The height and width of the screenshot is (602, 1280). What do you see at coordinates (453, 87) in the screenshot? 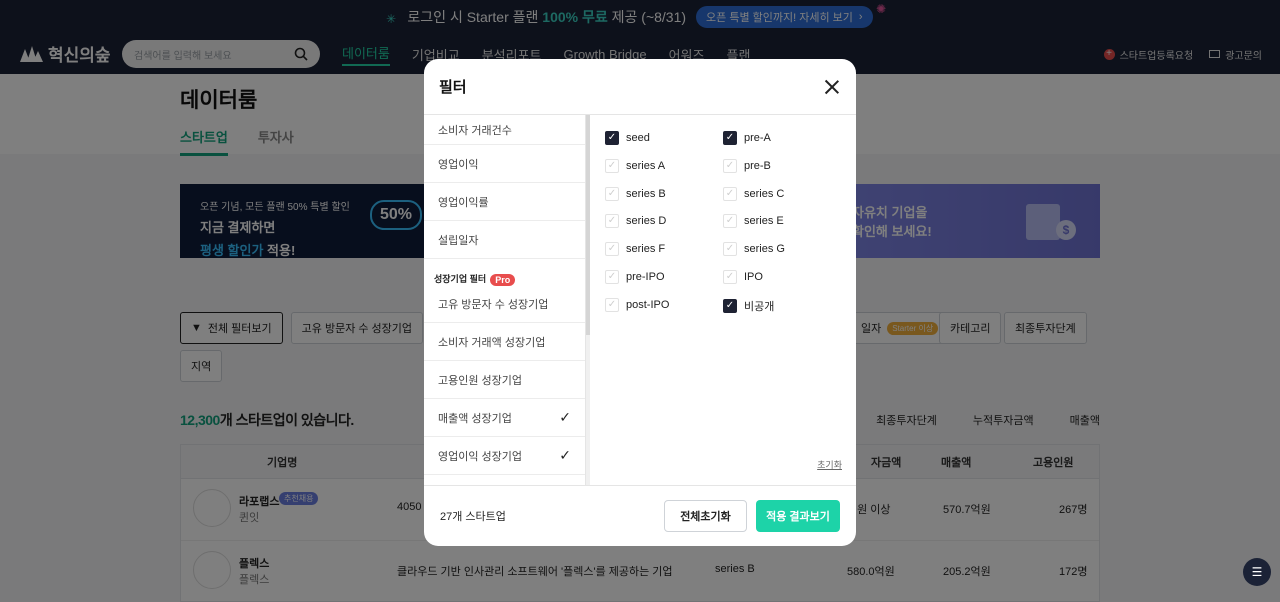
I see `modal-title: 필터` at bounding box center [453, 87].